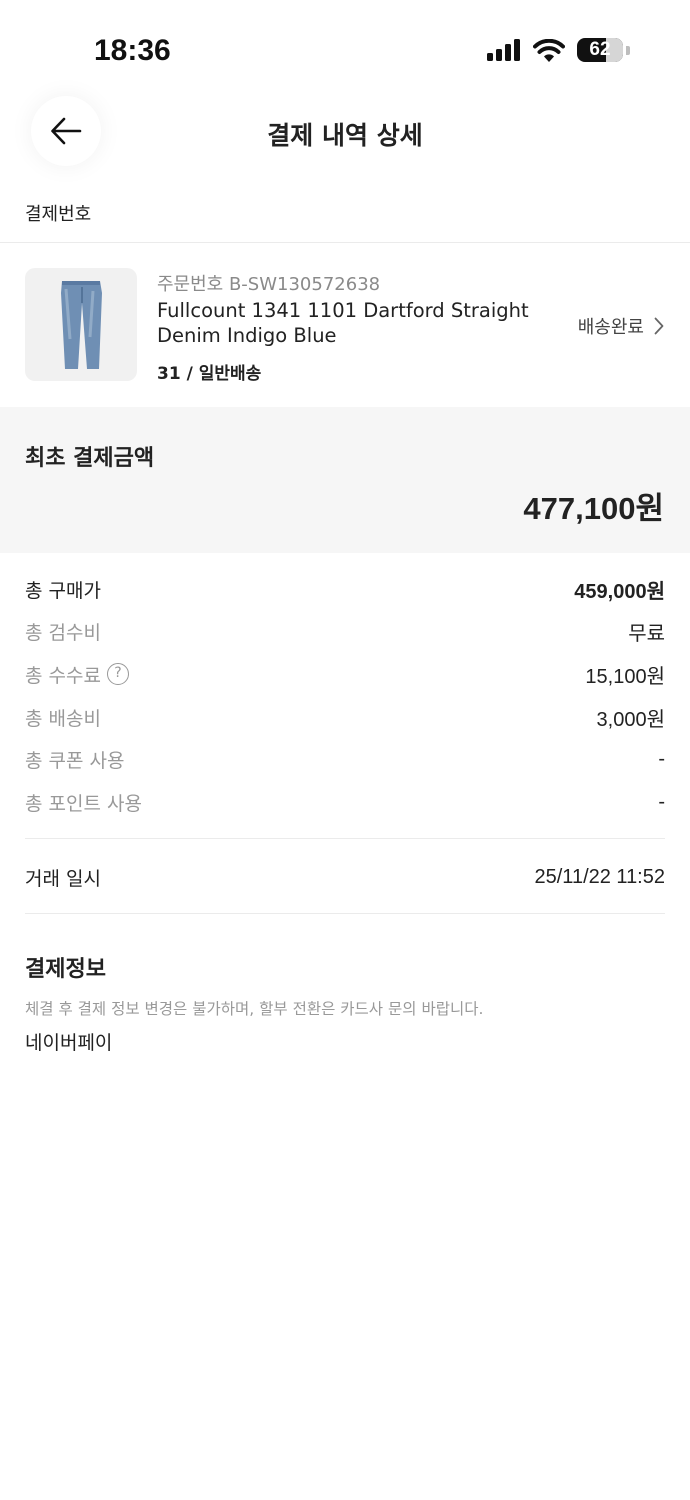  Describe the element at coordinates (345, 632) in the screenshot. I see `breakdown-row: 총 검수비 무료` at that location.